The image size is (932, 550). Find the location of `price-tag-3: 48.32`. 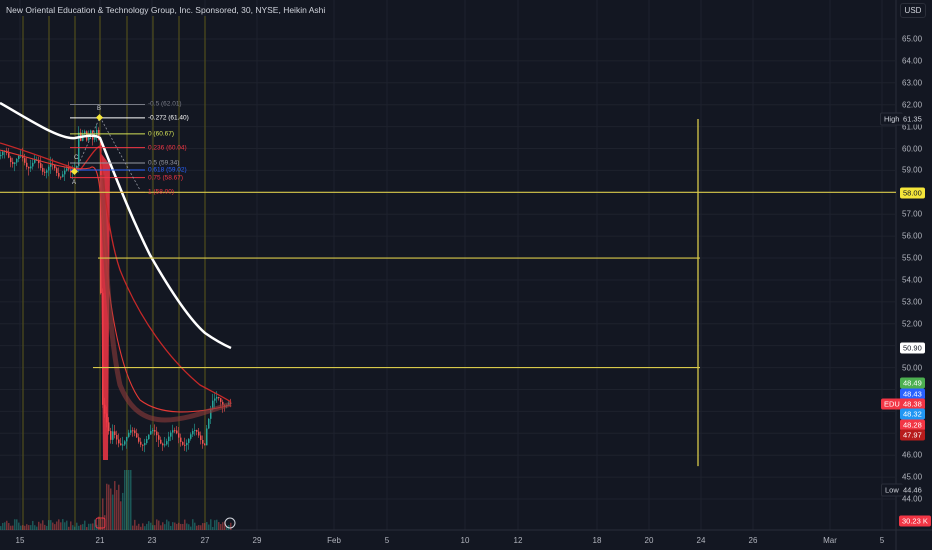

price-tag-3: 48.32 is located at coordinates (912, 414).